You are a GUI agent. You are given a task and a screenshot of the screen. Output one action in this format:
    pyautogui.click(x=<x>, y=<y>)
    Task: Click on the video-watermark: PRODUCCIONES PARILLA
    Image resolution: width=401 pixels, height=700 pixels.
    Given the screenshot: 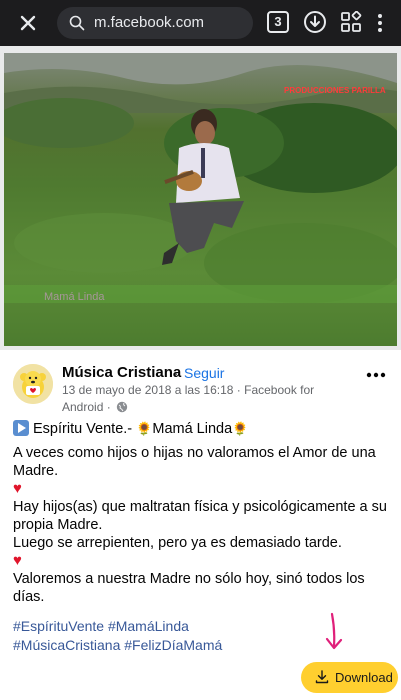 What is the action you would take?
    pyautogui.click(x=335, y=90)
    